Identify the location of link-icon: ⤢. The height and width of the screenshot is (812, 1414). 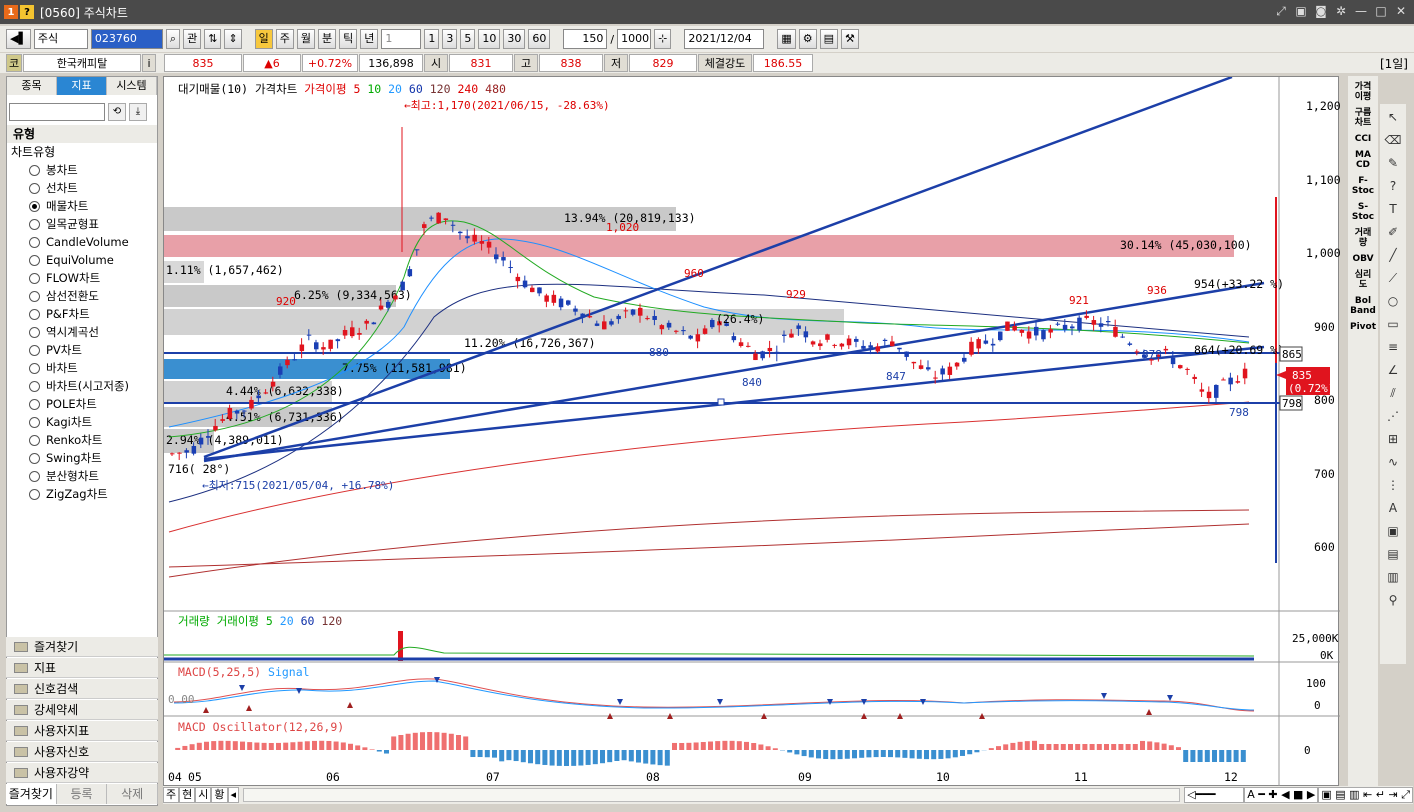
(1281, 11).